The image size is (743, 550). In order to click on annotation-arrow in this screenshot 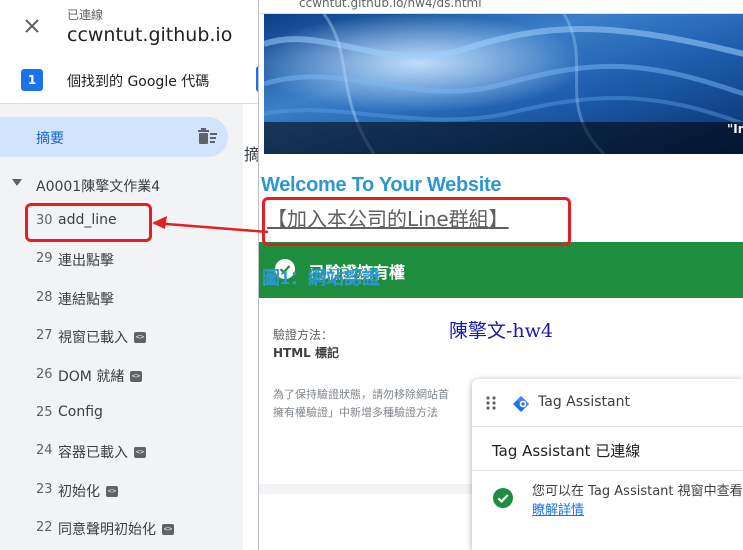, I will do `click(210, 225)`.